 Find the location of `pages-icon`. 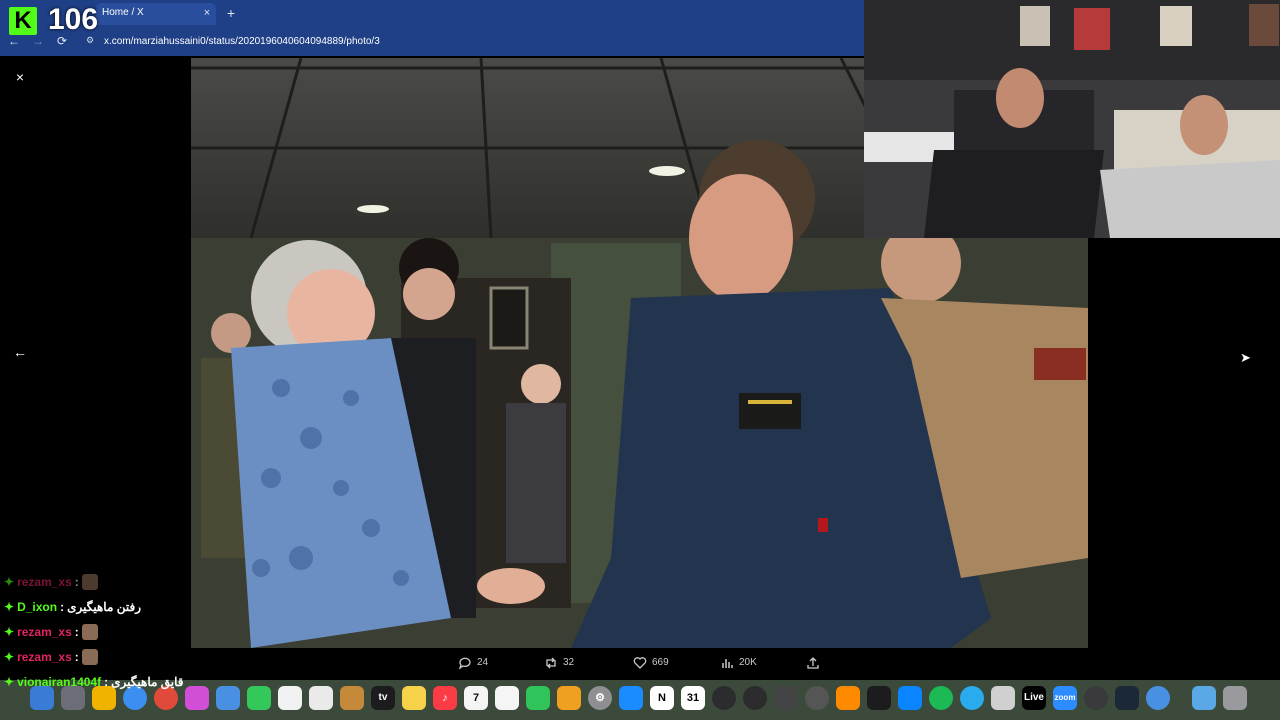

pages-icon is located at coordinates (569, 698).